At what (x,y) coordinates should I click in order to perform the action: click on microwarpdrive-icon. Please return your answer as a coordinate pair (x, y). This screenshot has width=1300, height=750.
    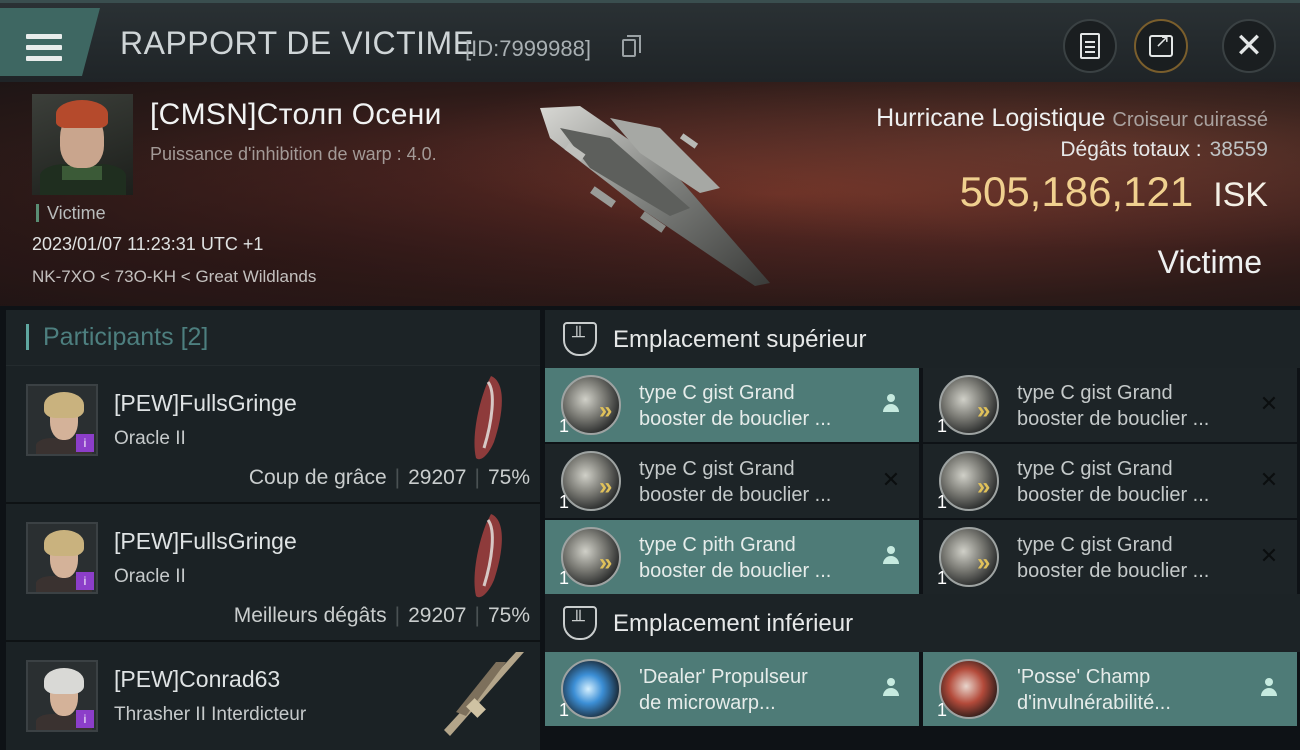
    Looking at the image, I should click on (591, 689).